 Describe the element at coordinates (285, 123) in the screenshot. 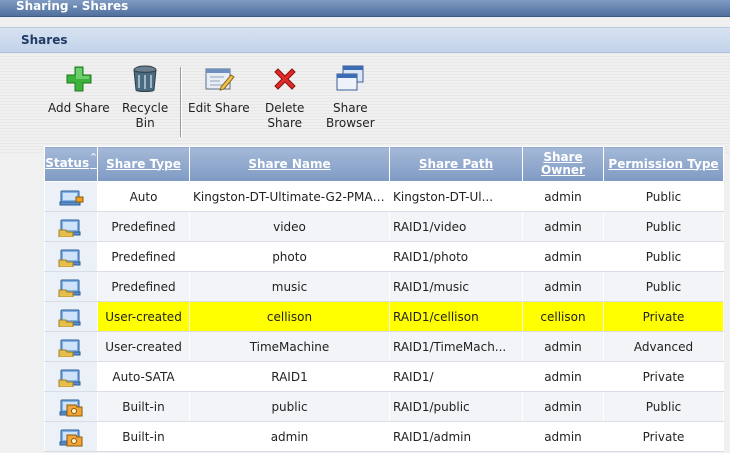

I see `delete-share-label-line2: Share` at that location.